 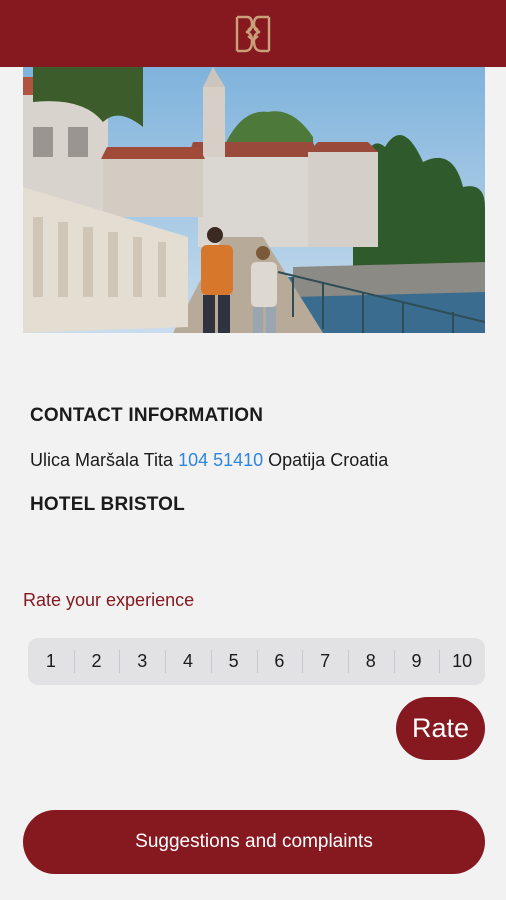 I want to click on rate-experience-label: Rate your experience, so click(x=109, y=600).